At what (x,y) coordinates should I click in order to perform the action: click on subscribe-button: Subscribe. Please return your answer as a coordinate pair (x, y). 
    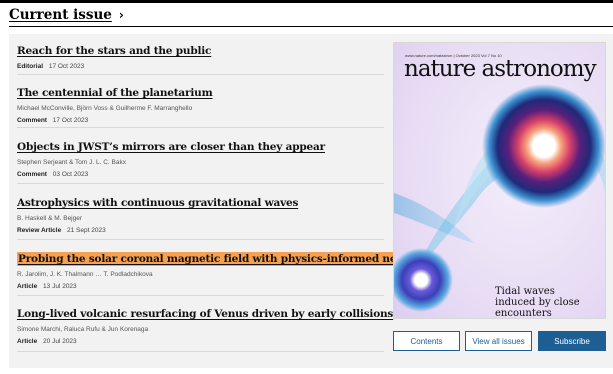
    Looking at the image, I should click on (572, 341).